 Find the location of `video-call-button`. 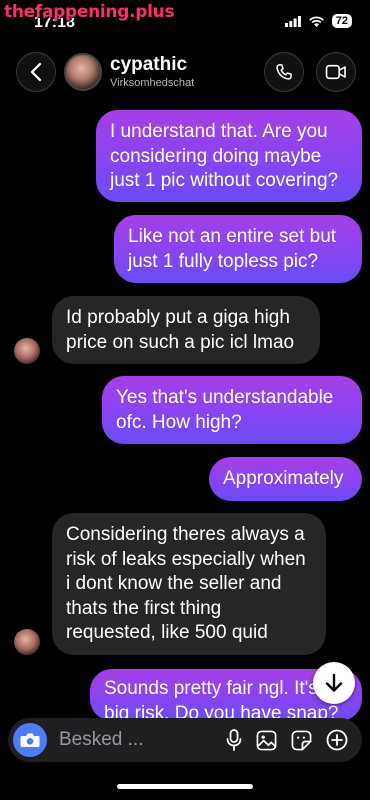

video-call-button is located at coordinates (336, 72).